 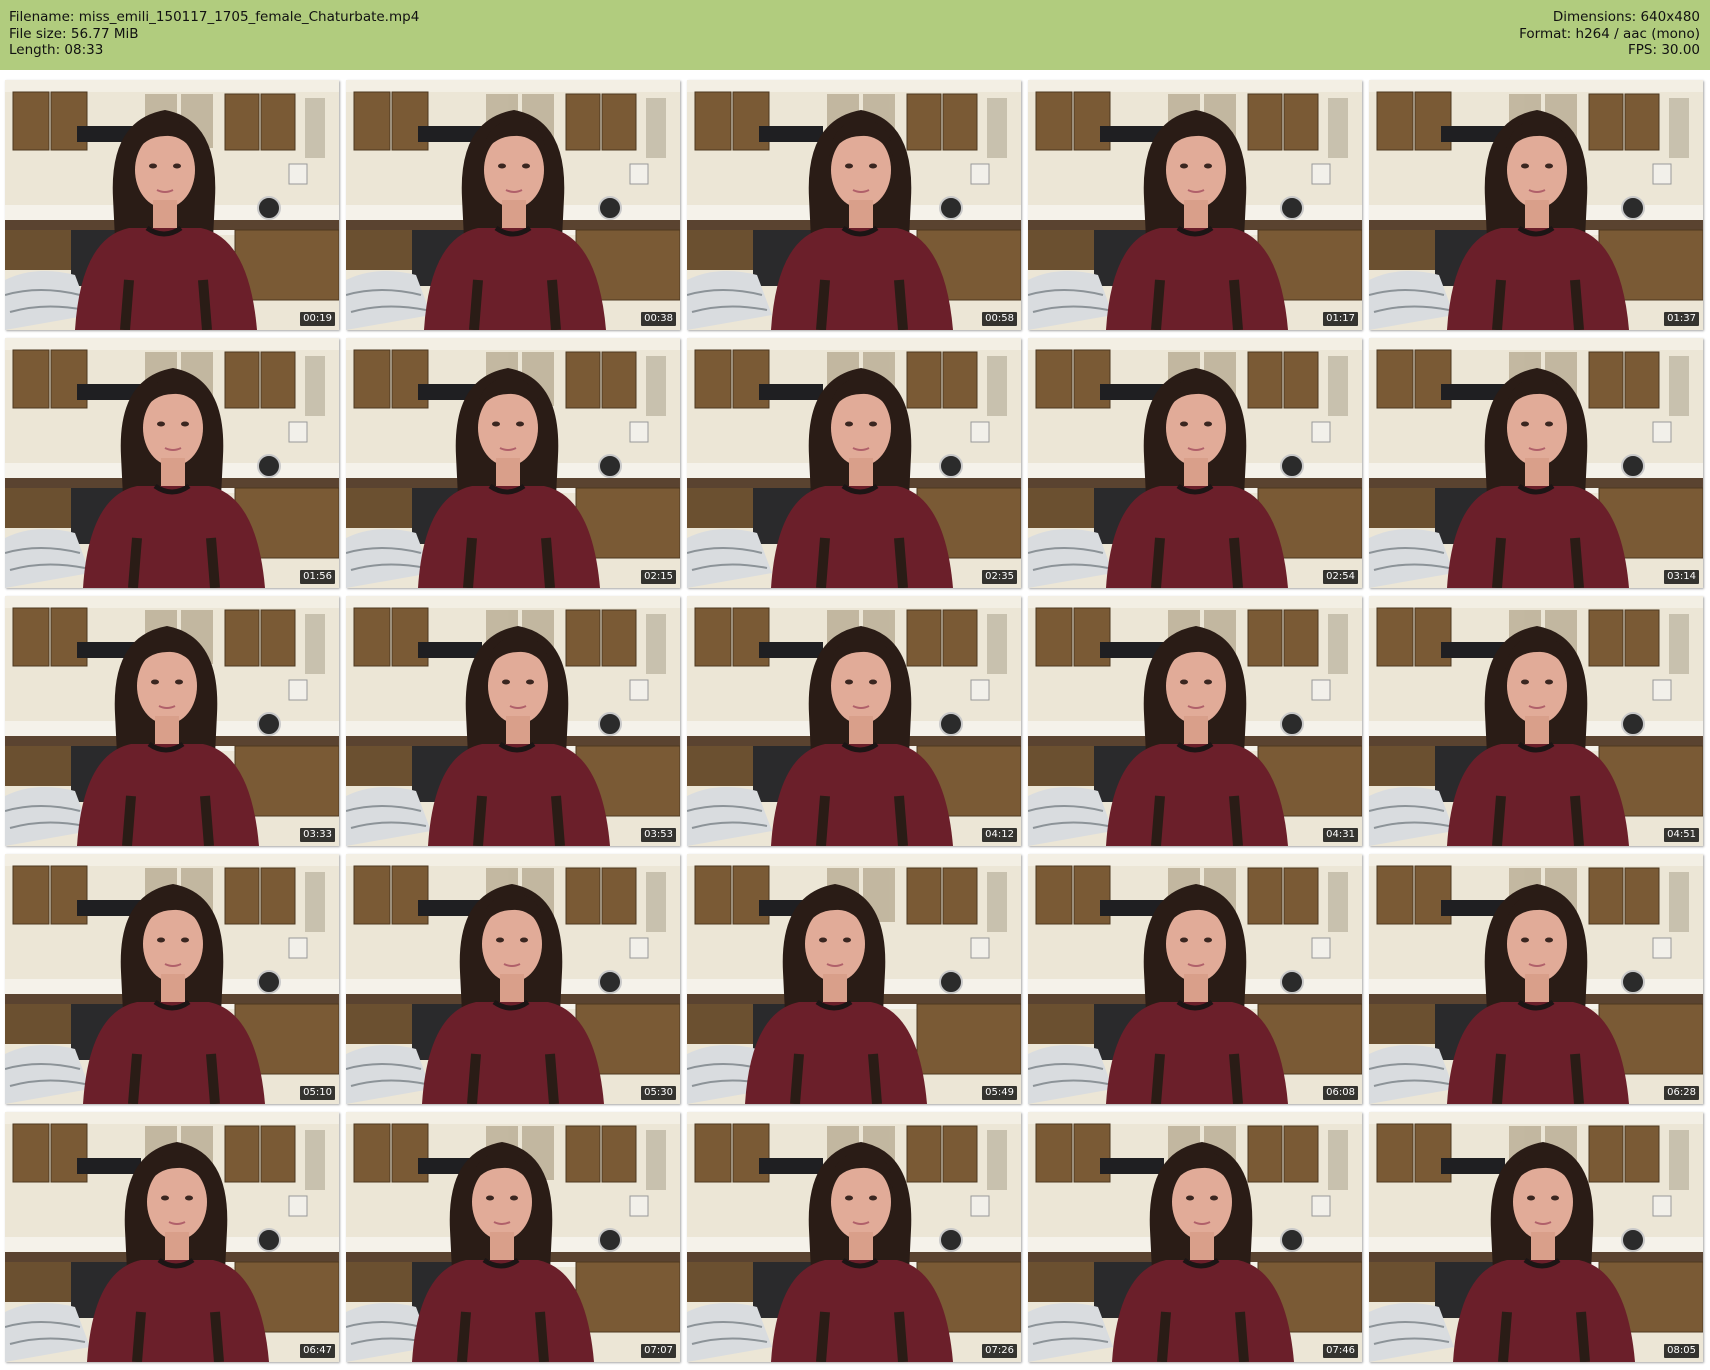 What do you see at coordinates (658, 577) in the screenshot?
I see `thumbnail-timestamp: 02:15` at bounding box center [658, 577].